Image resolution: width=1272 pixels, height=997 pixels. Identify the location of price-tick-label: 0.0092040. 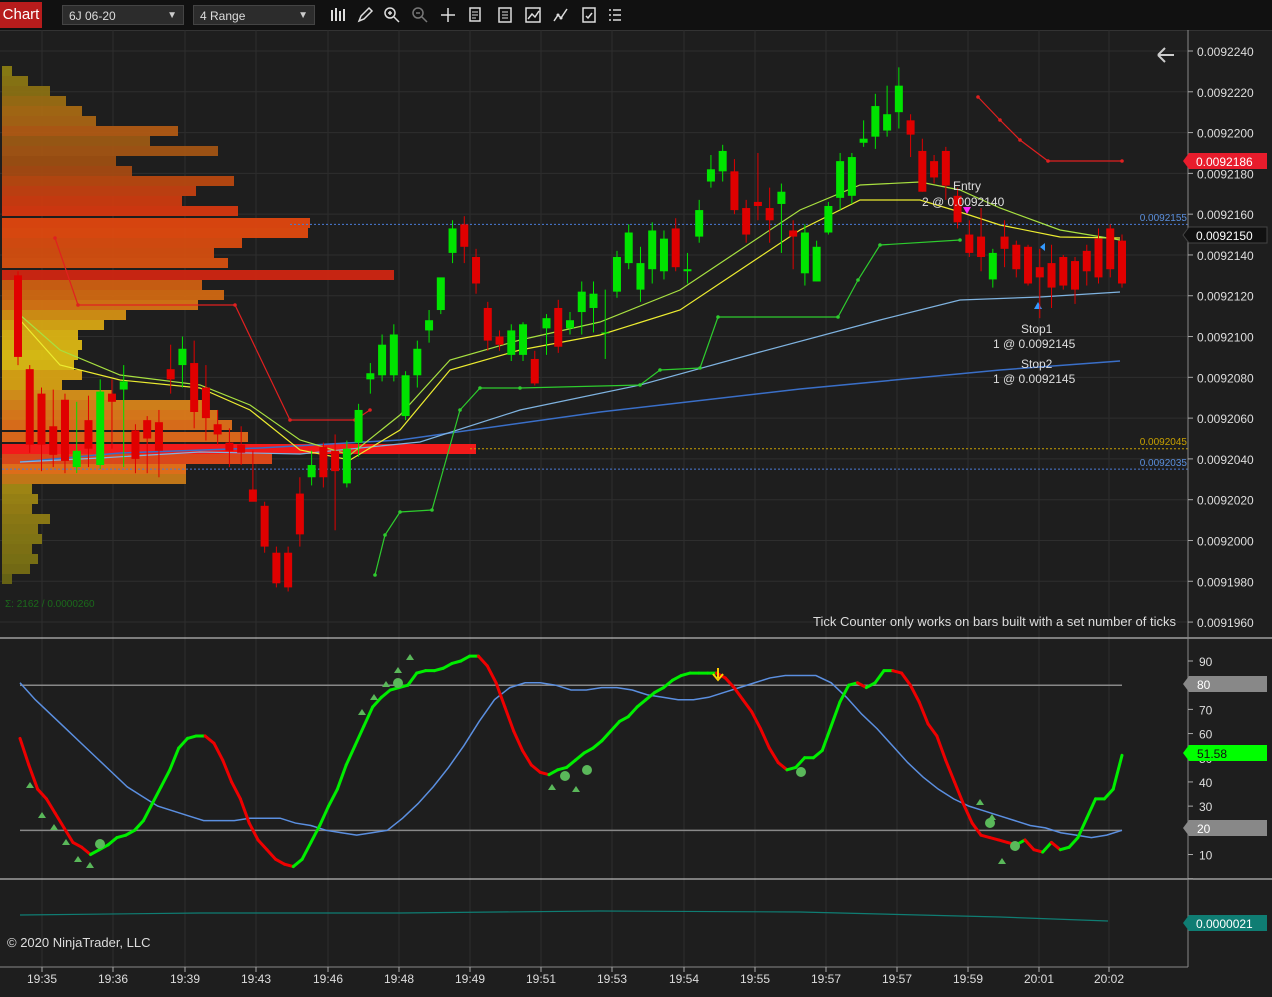
(1225, 460).